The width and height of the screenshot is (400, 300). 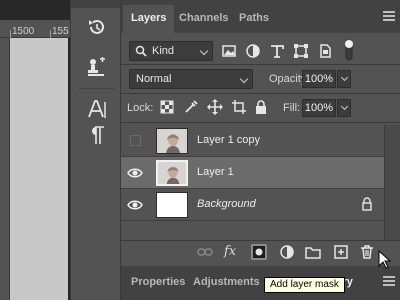 I want to click on blend-mode-value: Normal, so click(x=154, y=79).